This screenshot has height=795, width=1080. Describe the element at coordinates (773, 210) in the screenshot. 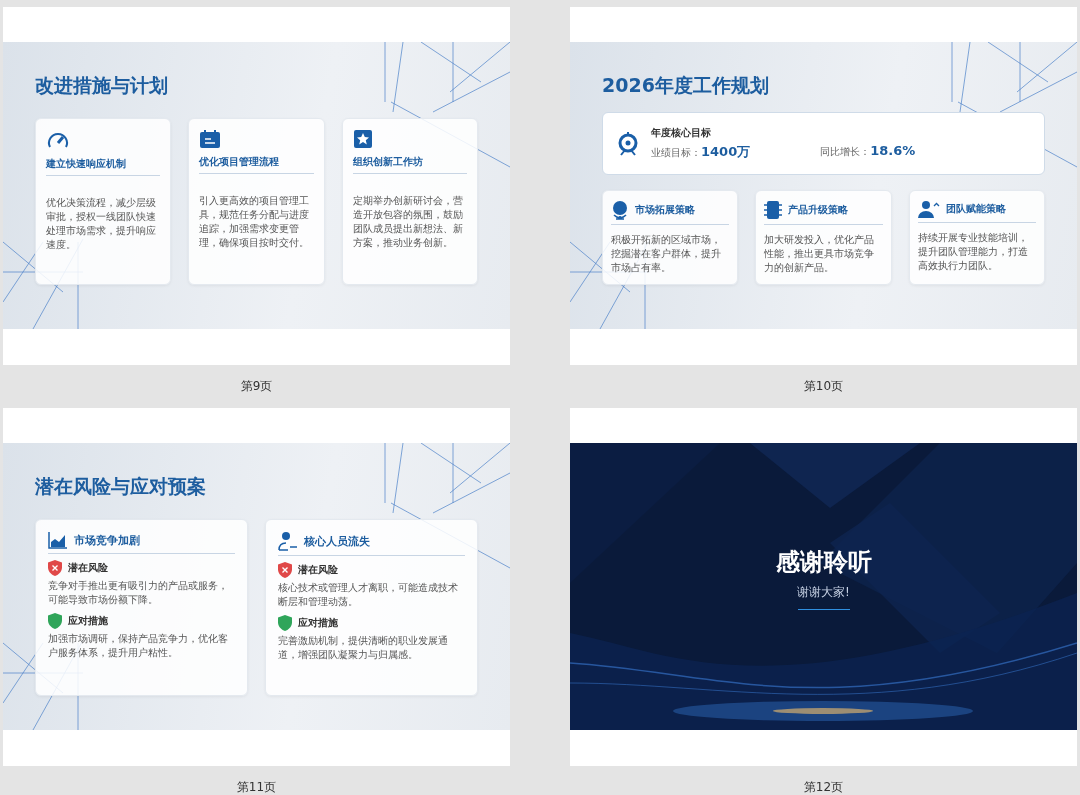

I see `chip-icon` at that location.